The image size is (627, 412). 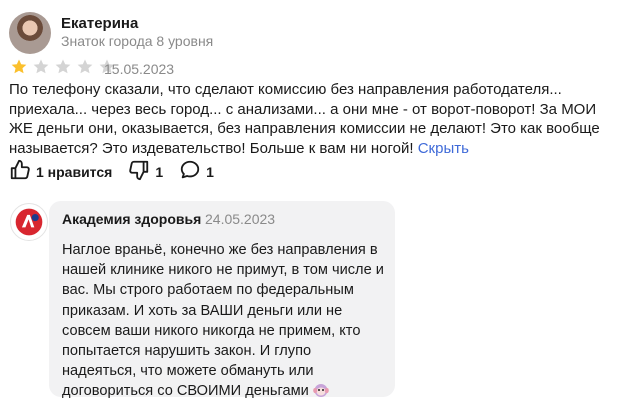 I want to click on thumb-up-icon, so click(x=20, y=171).